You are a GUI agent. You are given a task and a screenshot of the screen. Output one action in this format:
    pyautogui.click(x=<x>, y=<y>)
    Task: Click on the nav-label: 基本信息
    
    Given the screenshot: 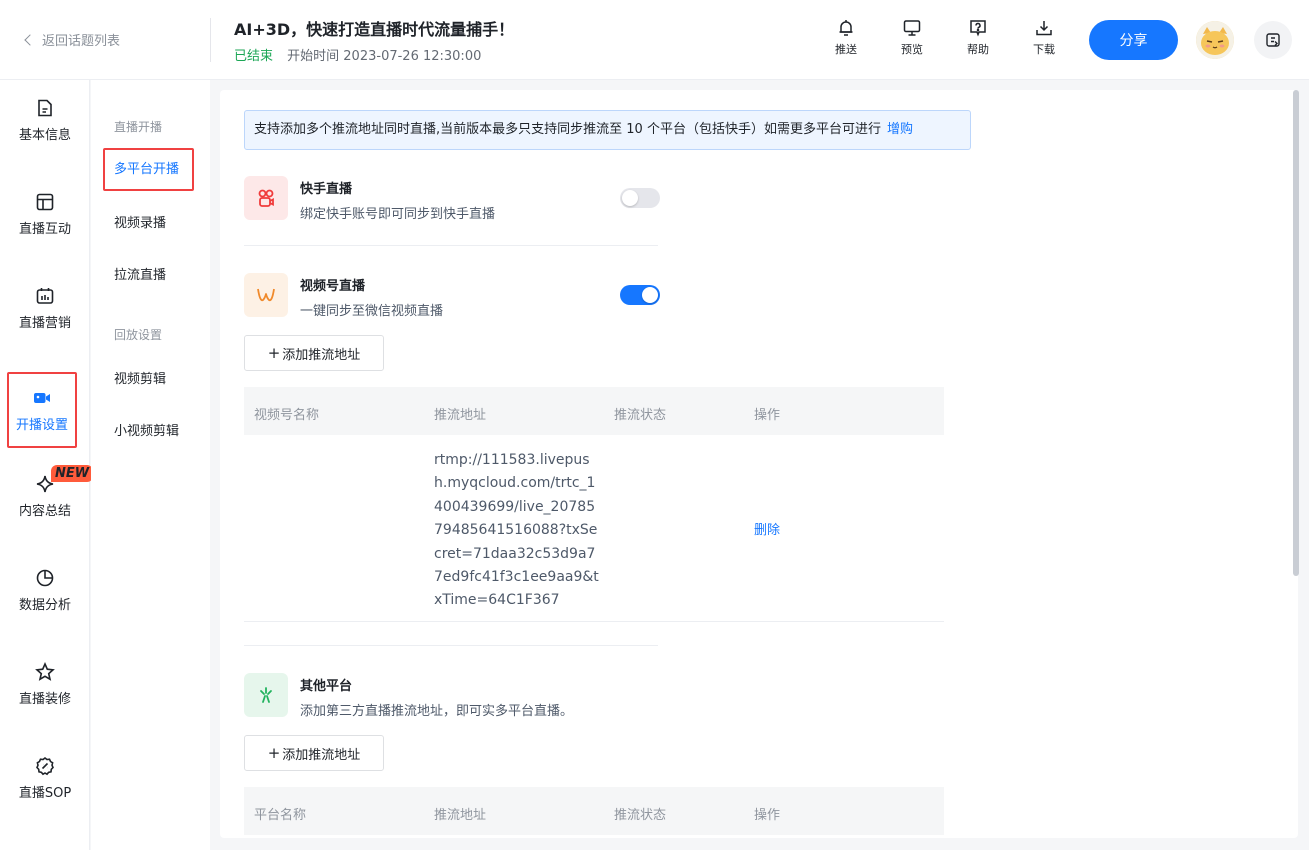 What is the action you would take?
    pyautogui.click(x=44, y=135)
    